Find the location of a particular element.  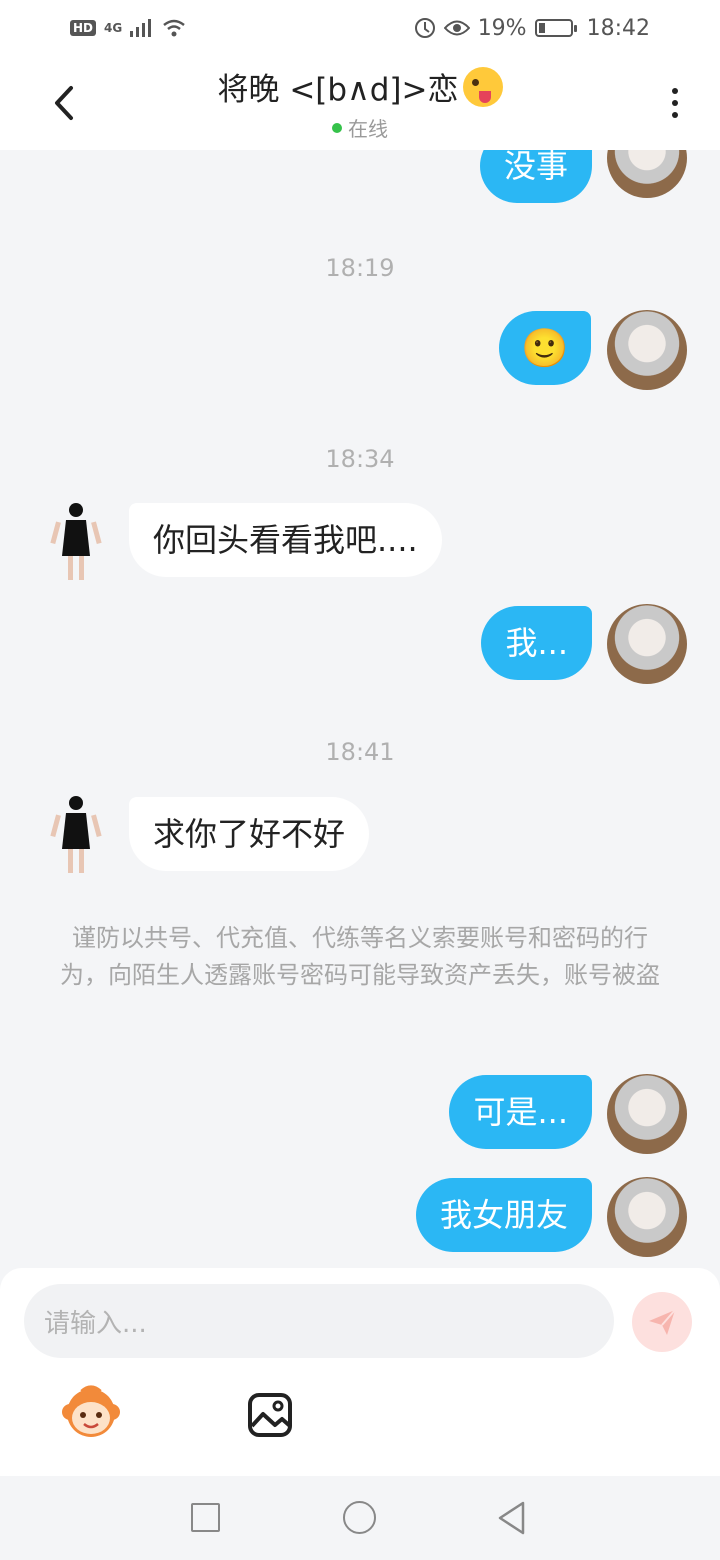

online-status-text: 在线 is located at coordinates (367, 129).